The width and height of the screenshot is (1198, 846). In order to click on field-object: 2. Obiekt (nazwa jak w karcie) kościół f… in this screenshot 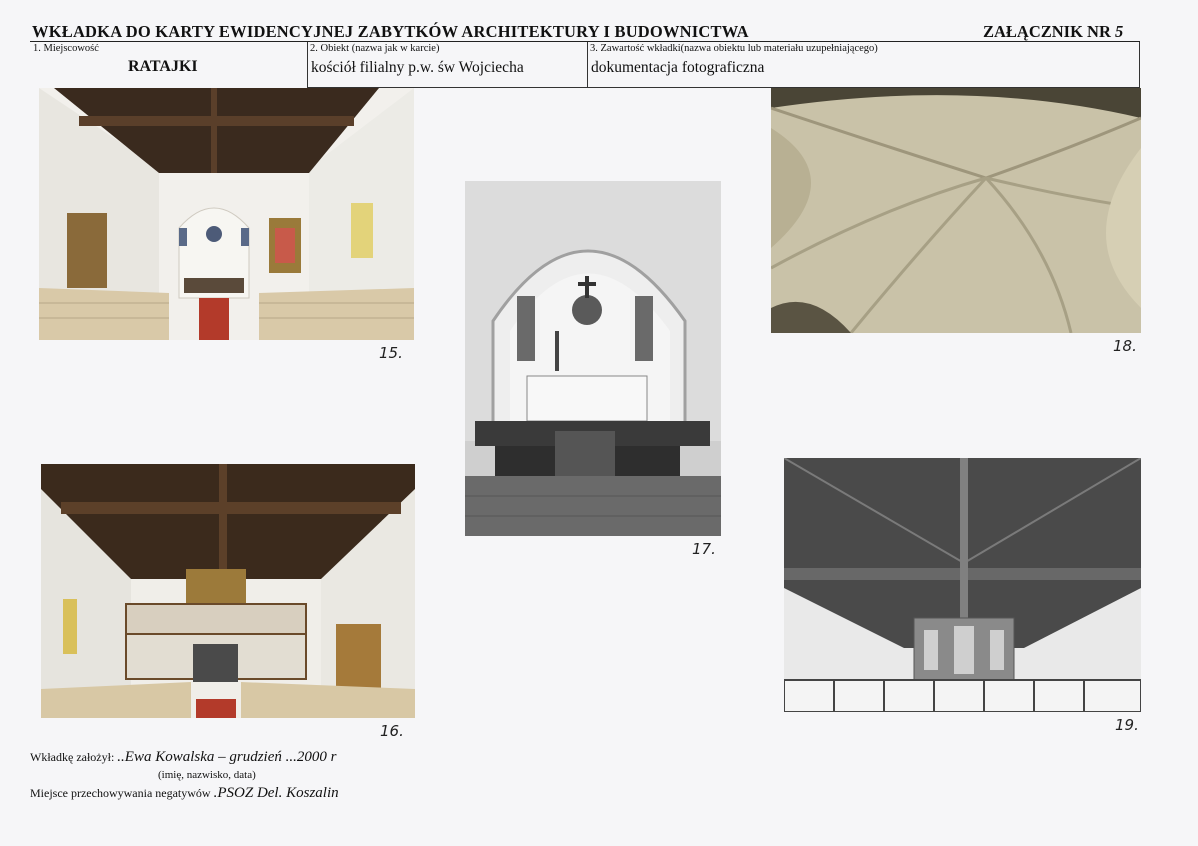, I will do `click(447, 65)`.